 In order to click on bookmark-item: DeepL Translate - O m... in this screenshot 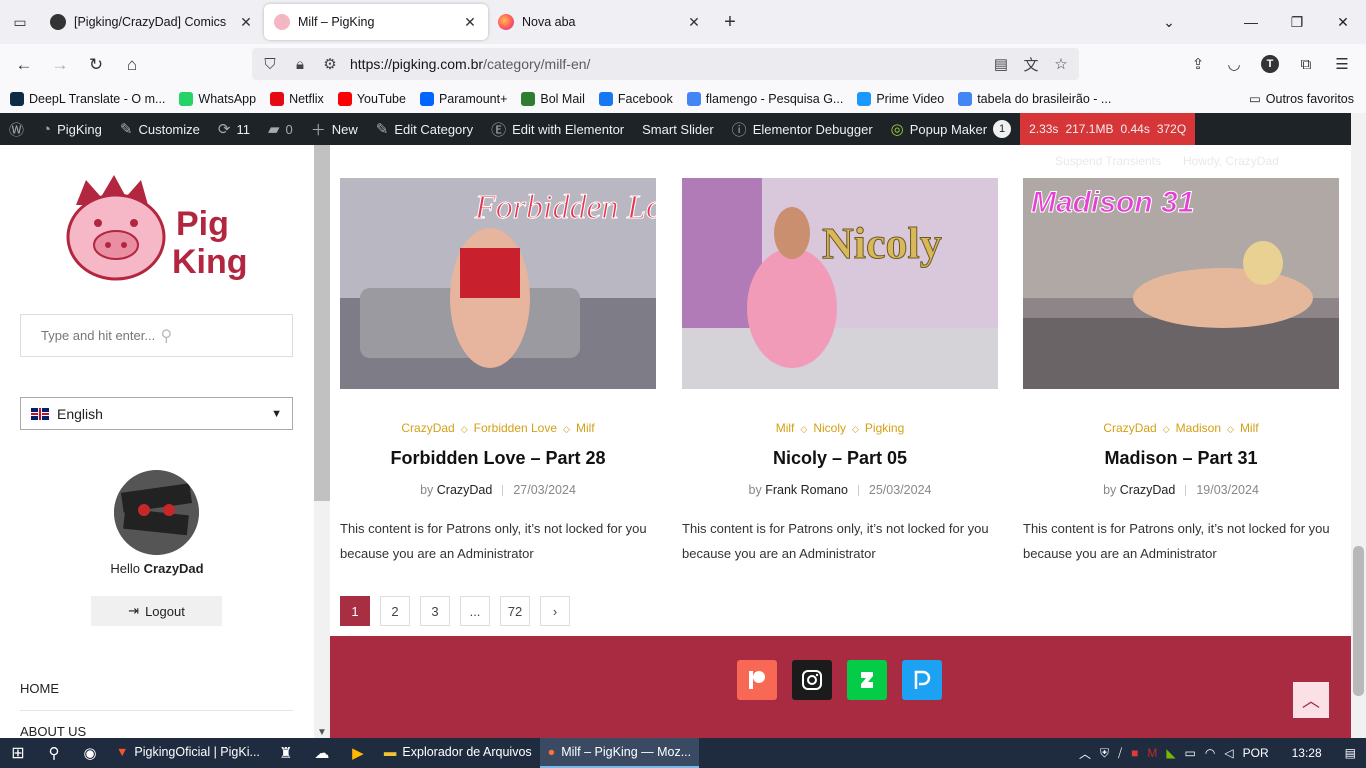, I will do `click(87, 99)`.